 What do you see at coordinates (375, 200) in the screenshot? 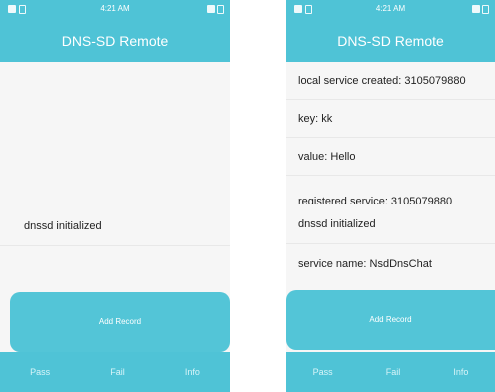
I see `log-row: registered service: 3105079880` at bounding box center [375, 200].